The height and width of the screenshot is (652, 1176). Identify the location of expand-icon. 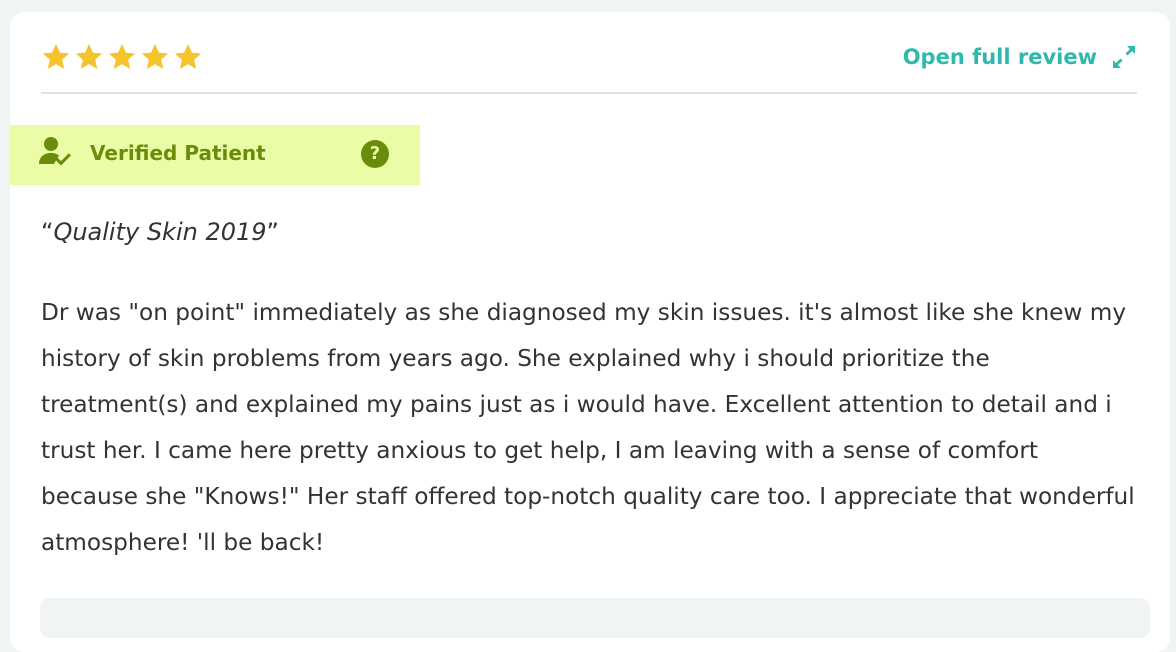
(1124, 57).